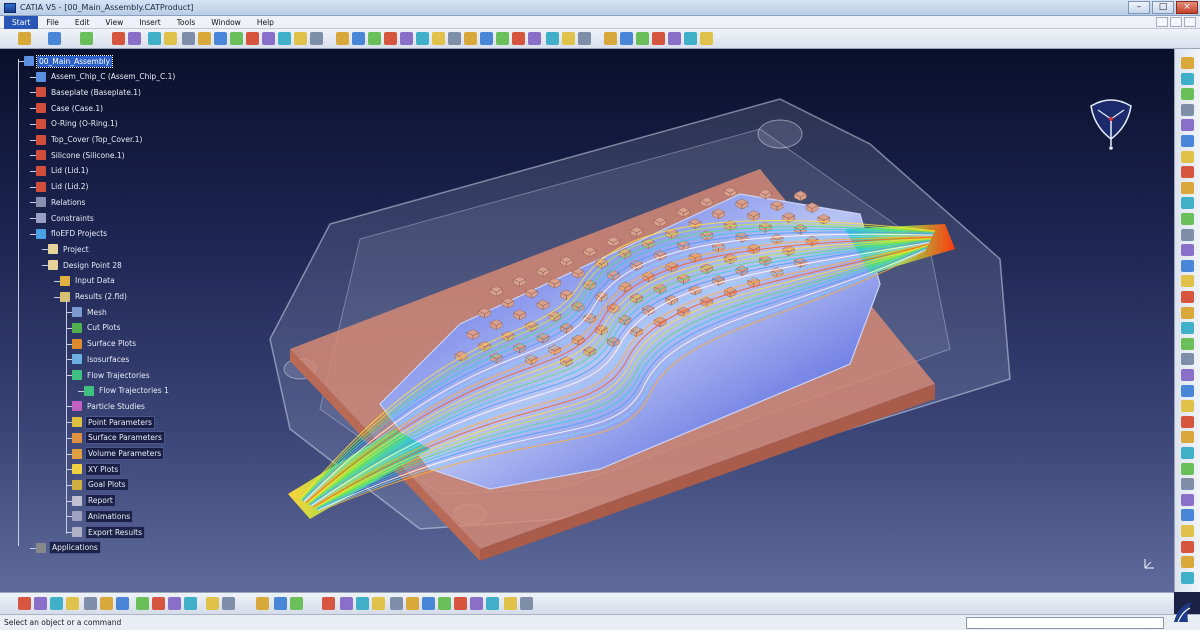 The width and height of the screenshot is (1200, 630). What do you see at coordinates (1149, 564) in the screenshot?
I see `axis-system-icon` at bounding box center [1149, 564].